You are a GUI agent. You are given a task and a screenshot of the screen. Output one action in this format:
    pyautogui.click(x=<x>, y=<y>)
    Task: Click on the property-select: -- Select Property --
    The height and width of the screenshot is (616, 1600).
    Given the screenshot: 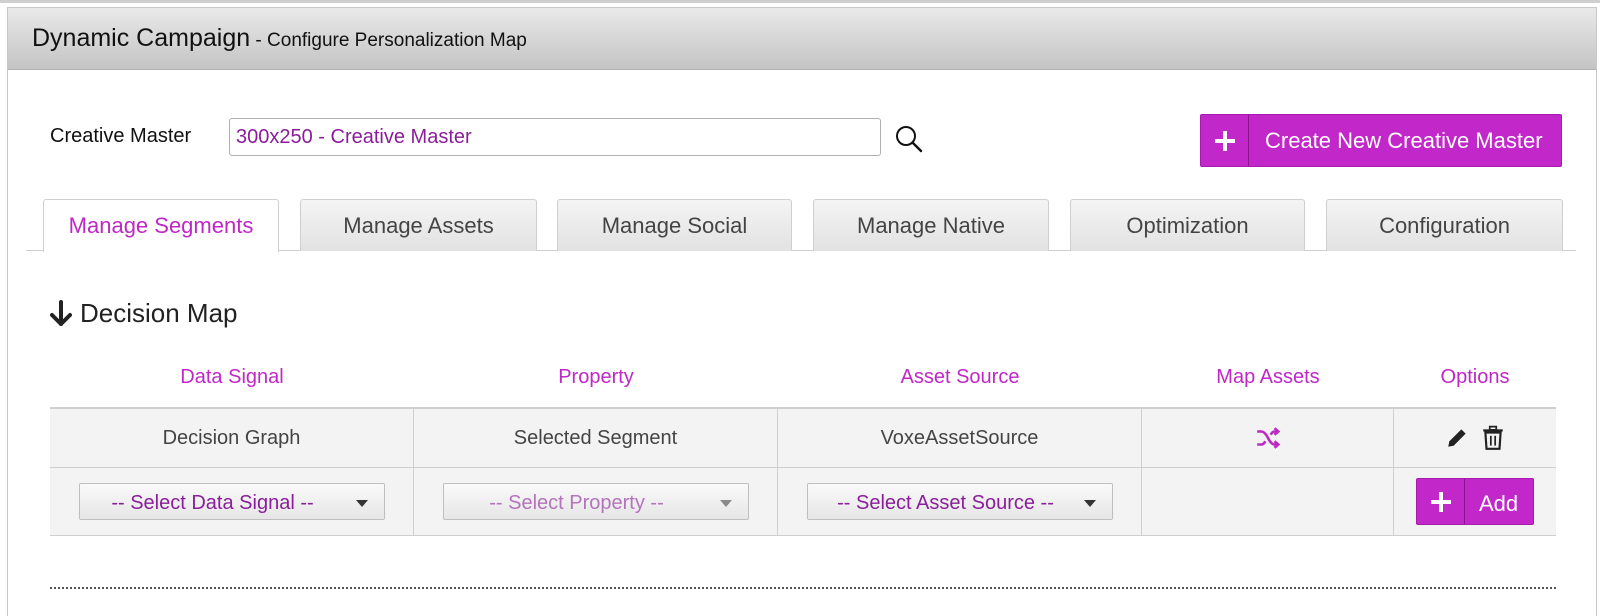 What is the action you would take?
    pyautogui.click(x=595, y=501)
    